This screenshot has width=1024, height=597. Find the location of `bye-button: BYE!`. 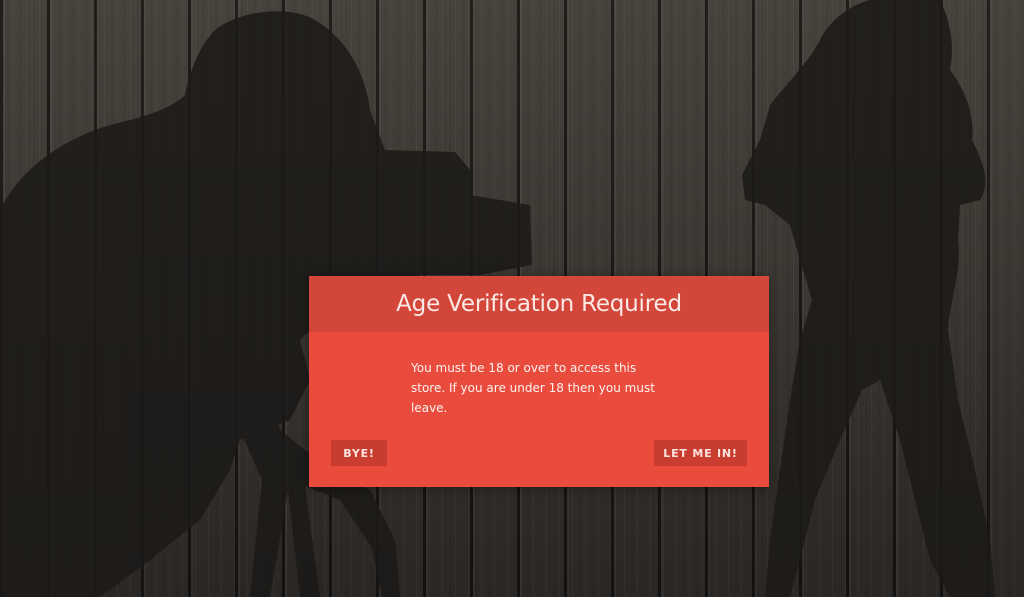

bye-button: BYE! is located at coordinates (359, 453).